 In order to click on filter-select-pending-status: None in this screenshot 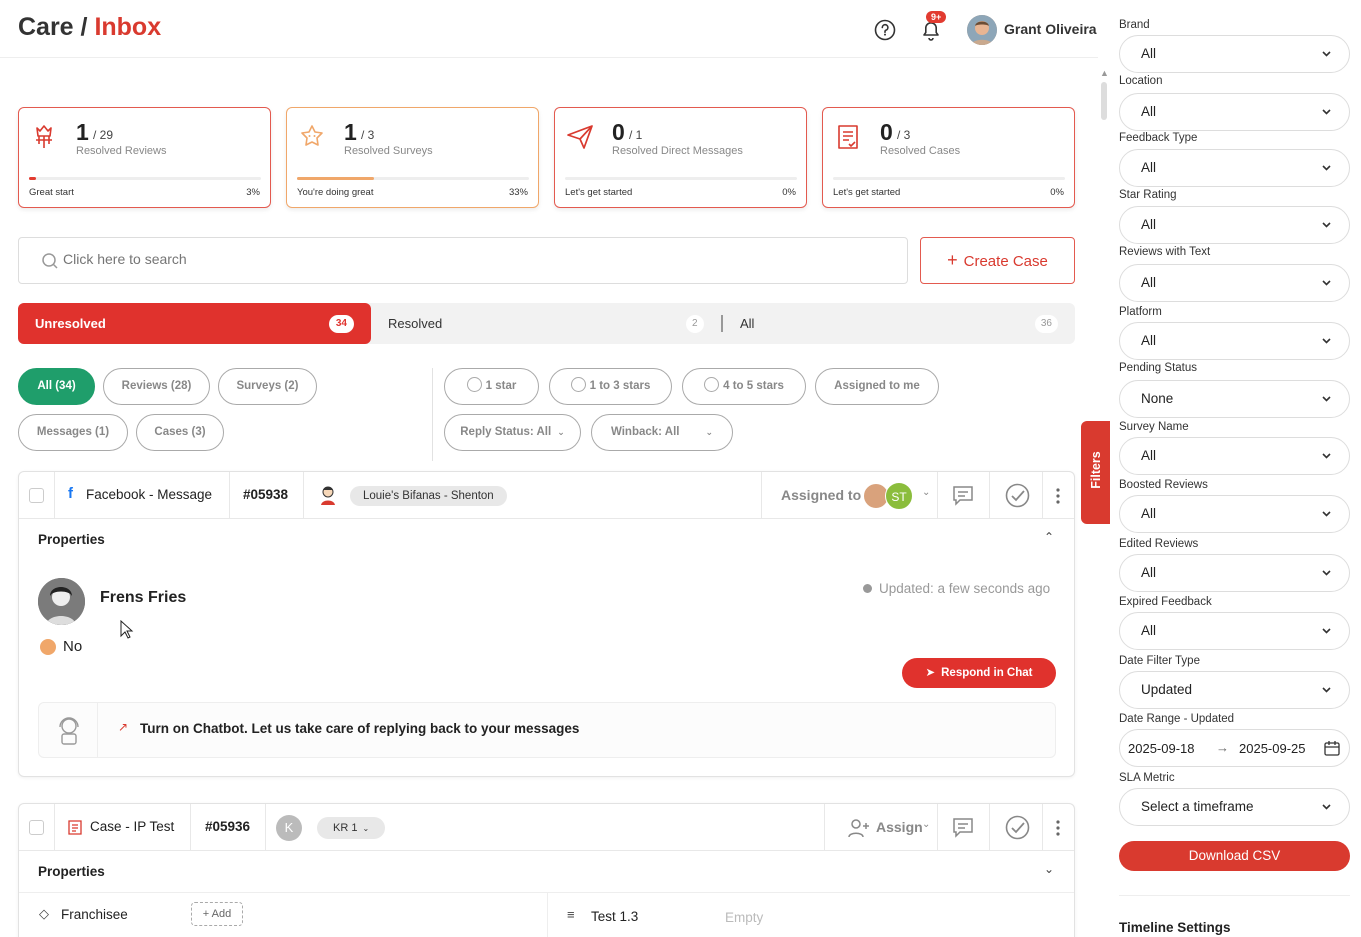, I will do `click(1234, 399)`.